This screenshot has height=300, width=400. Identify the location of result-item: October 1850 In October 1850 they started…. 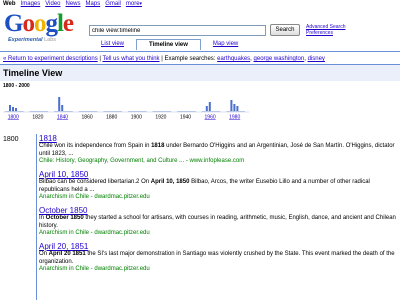
(217, 221).